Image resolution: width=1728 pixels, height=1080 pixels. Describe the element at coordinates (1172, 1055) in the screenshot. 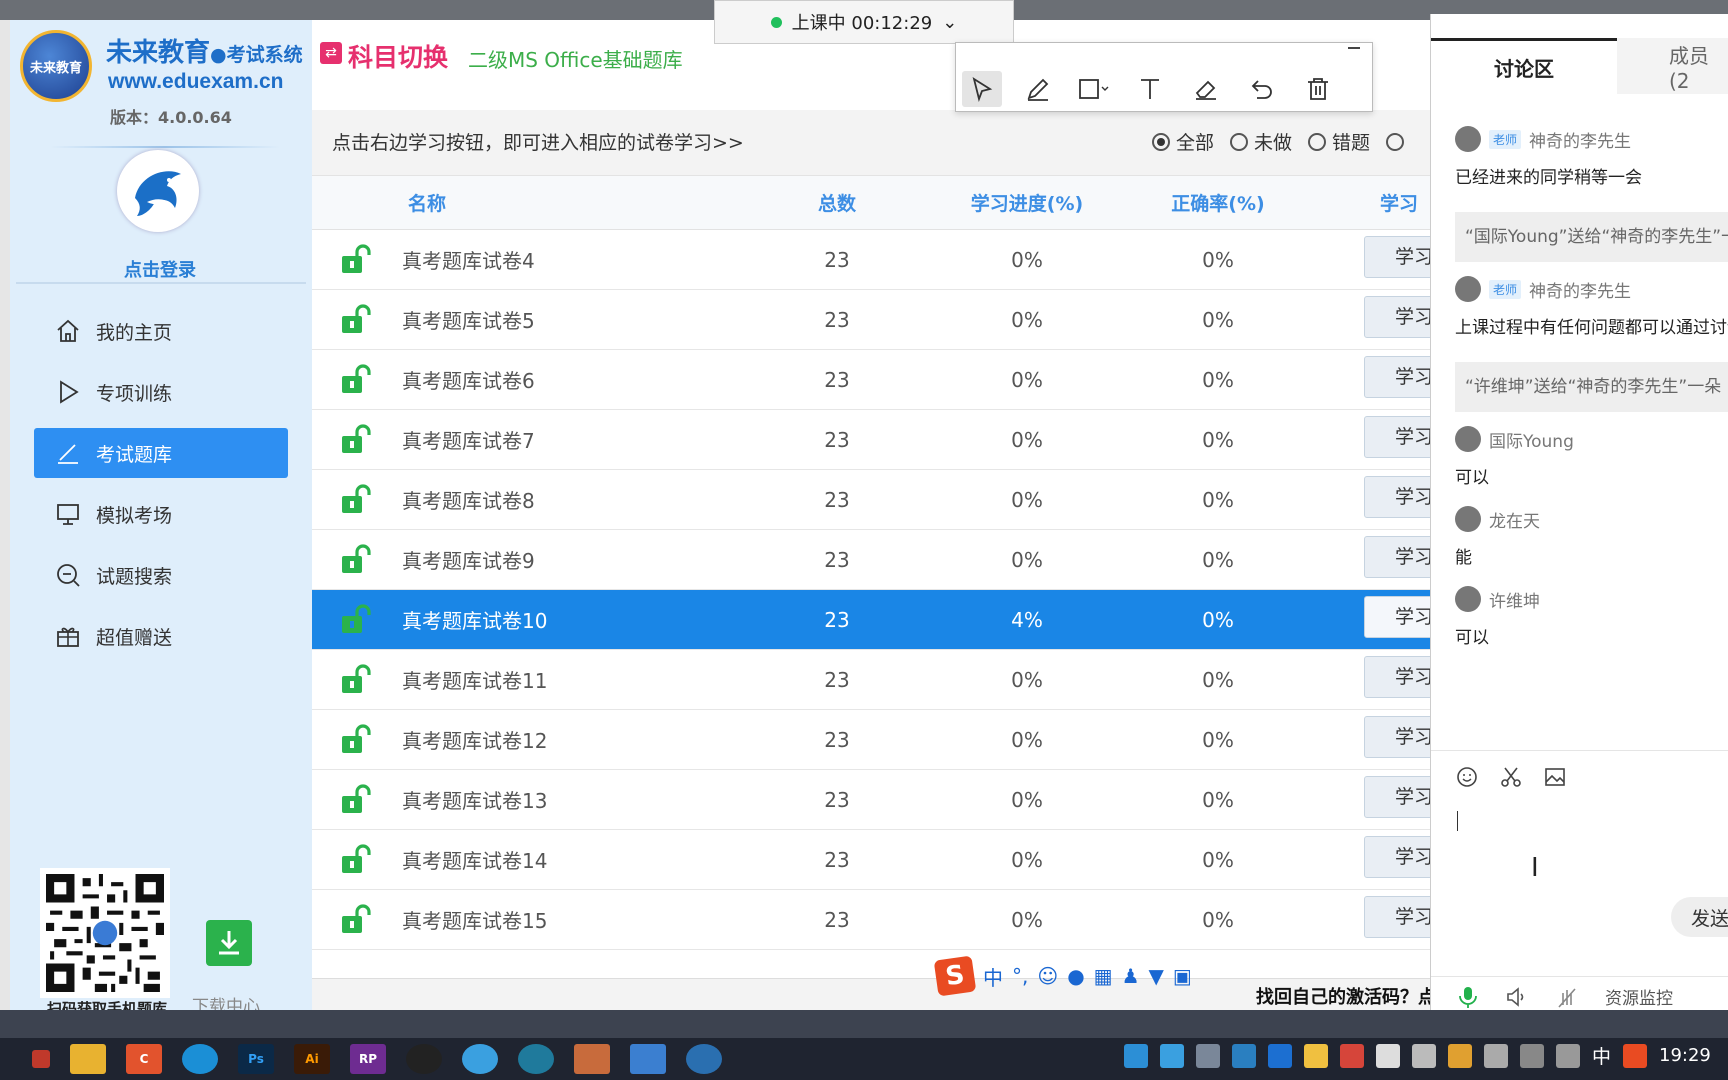

I see `tray-shield-icon` at that location.